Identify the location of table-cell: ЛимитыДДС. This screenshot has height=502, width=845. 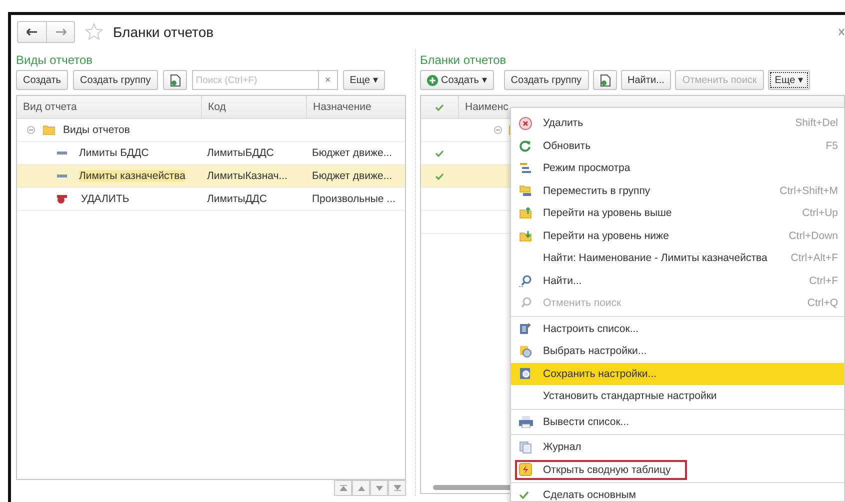
(237, 199).